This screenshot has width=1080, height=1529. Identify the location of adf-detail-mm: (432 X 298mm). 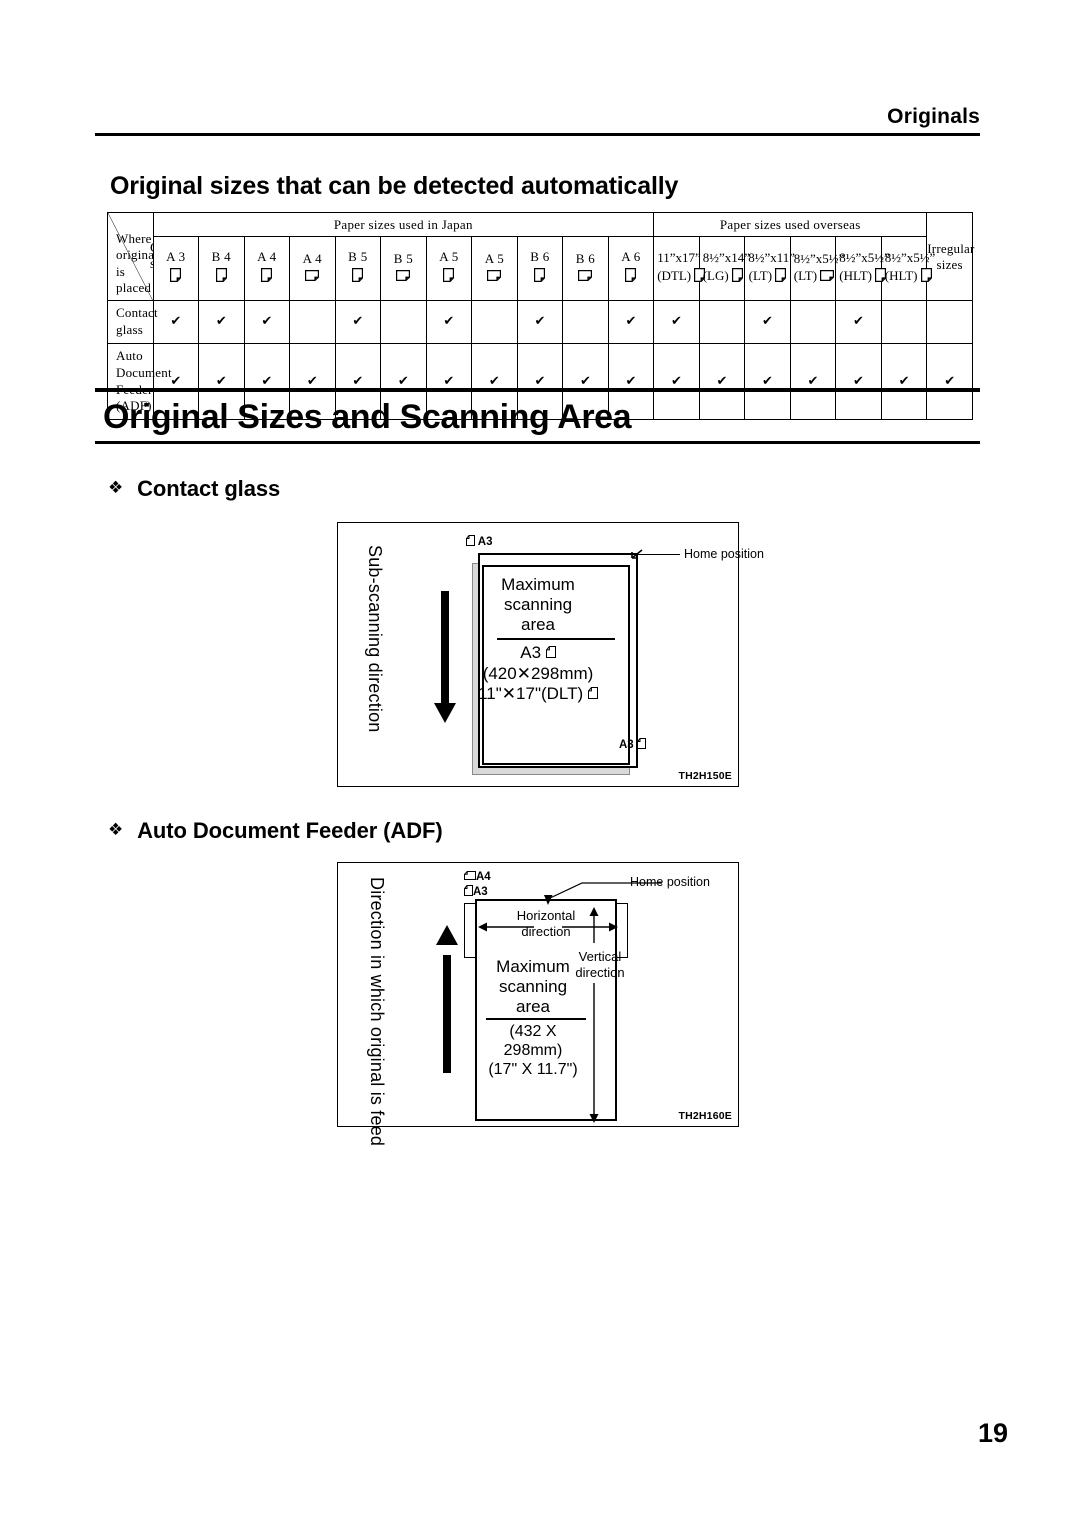
(533, 1041).